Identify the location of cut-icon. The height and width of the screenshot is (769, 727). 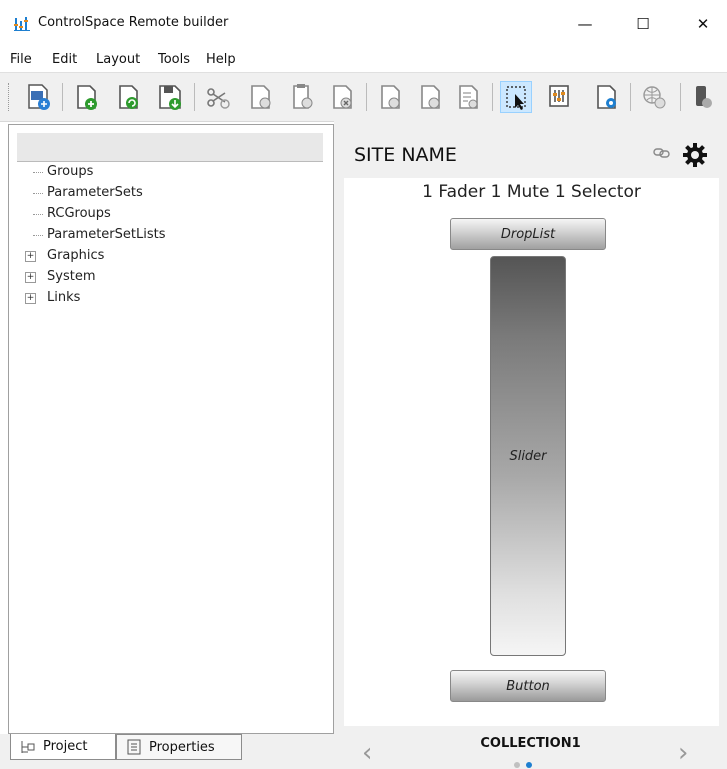
(218, 98).